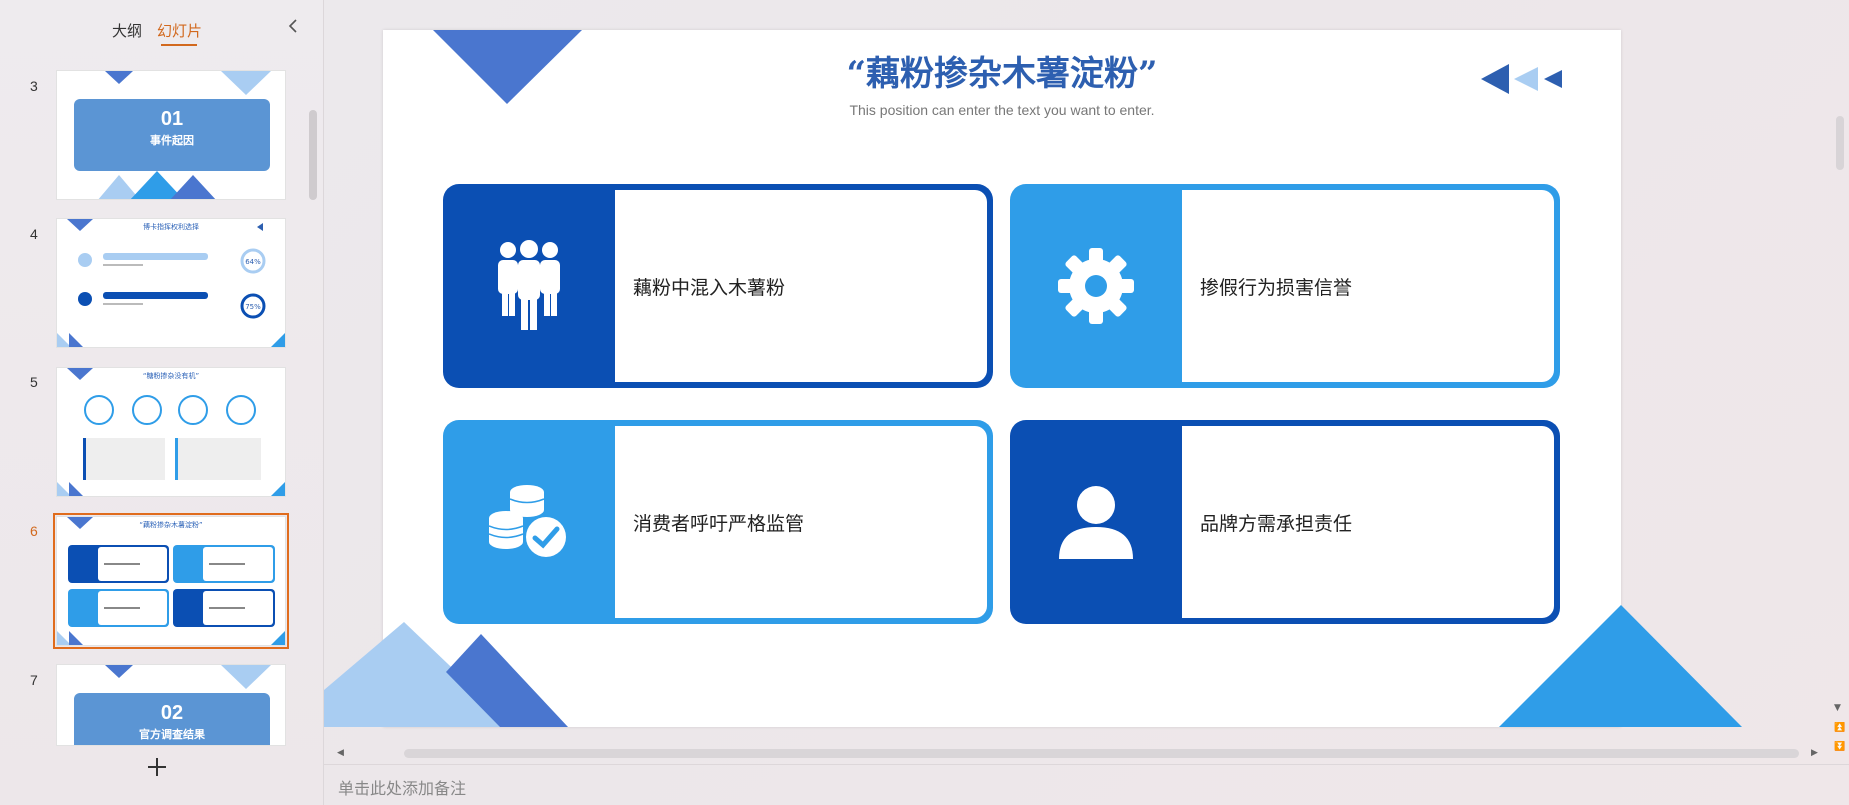 This screenshot has width=1849, height=805. I want to click on thumbnail-scrollbar, so click(313, 155).